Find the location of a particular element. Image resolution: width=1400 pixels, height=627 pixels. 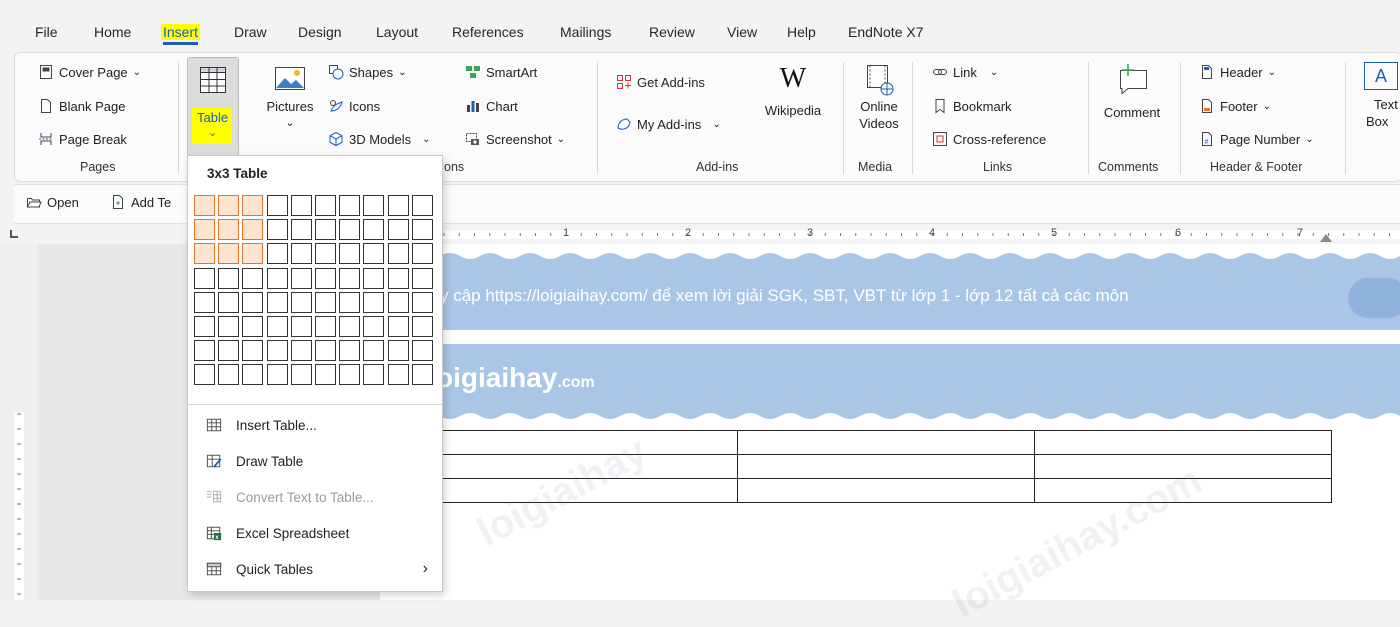

tab-references: References is located at coordinates (488, 32).